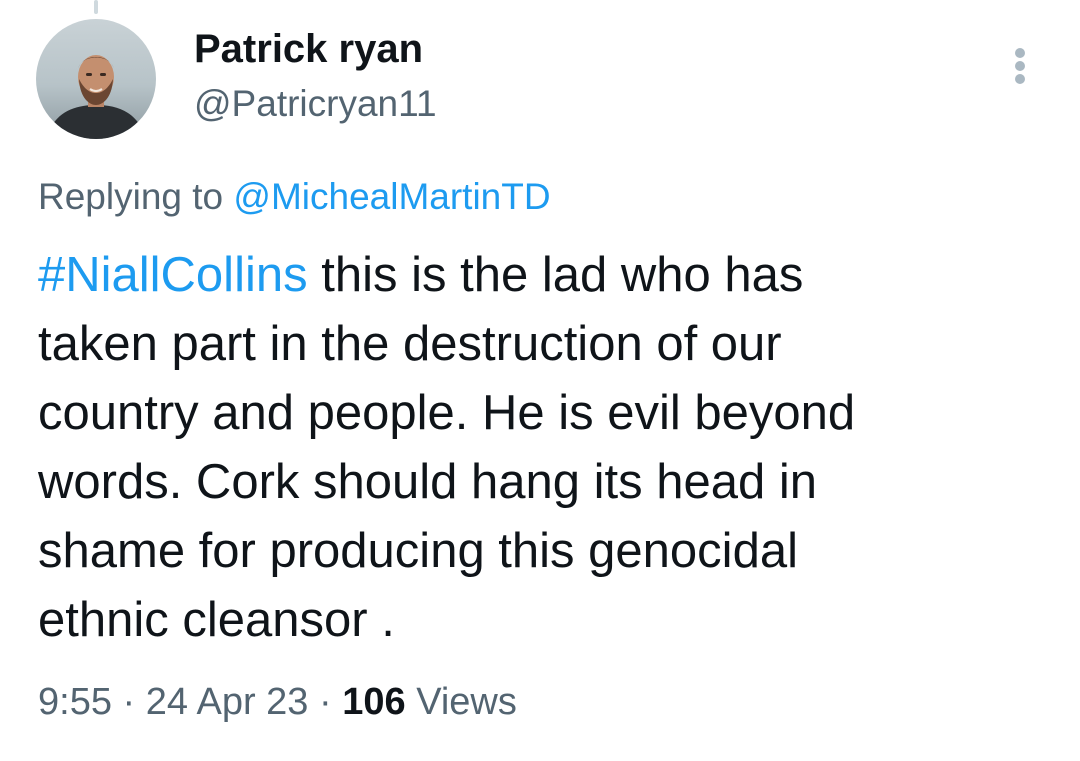 This screenshot has height=761, width=1080. What do you see at coordinates (173, 275) in the screenshot?
I see `hashtag-link: #NiallCollins` at bounding box center [173, 275].